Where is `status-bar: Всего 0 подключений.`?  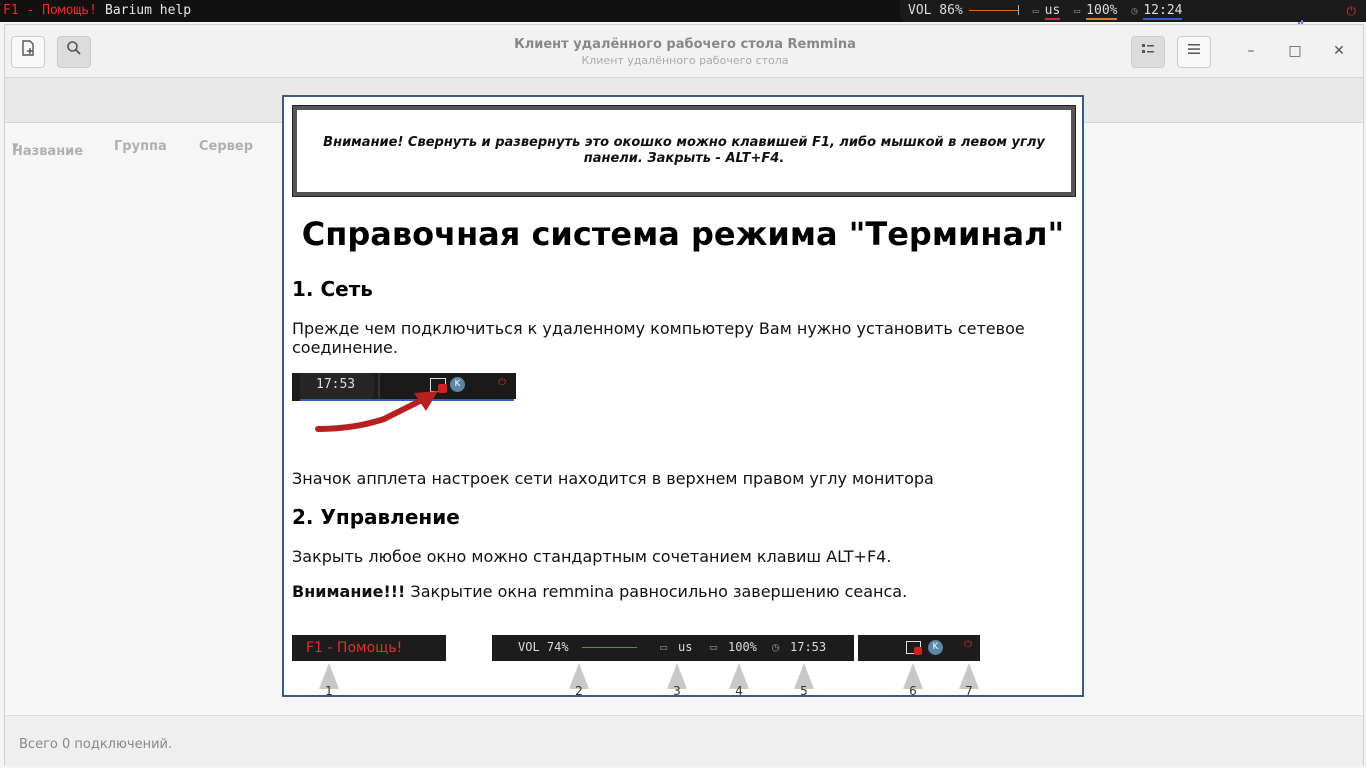 status-bar: Всего 0 подключений. is located at coordinates (684, 740).